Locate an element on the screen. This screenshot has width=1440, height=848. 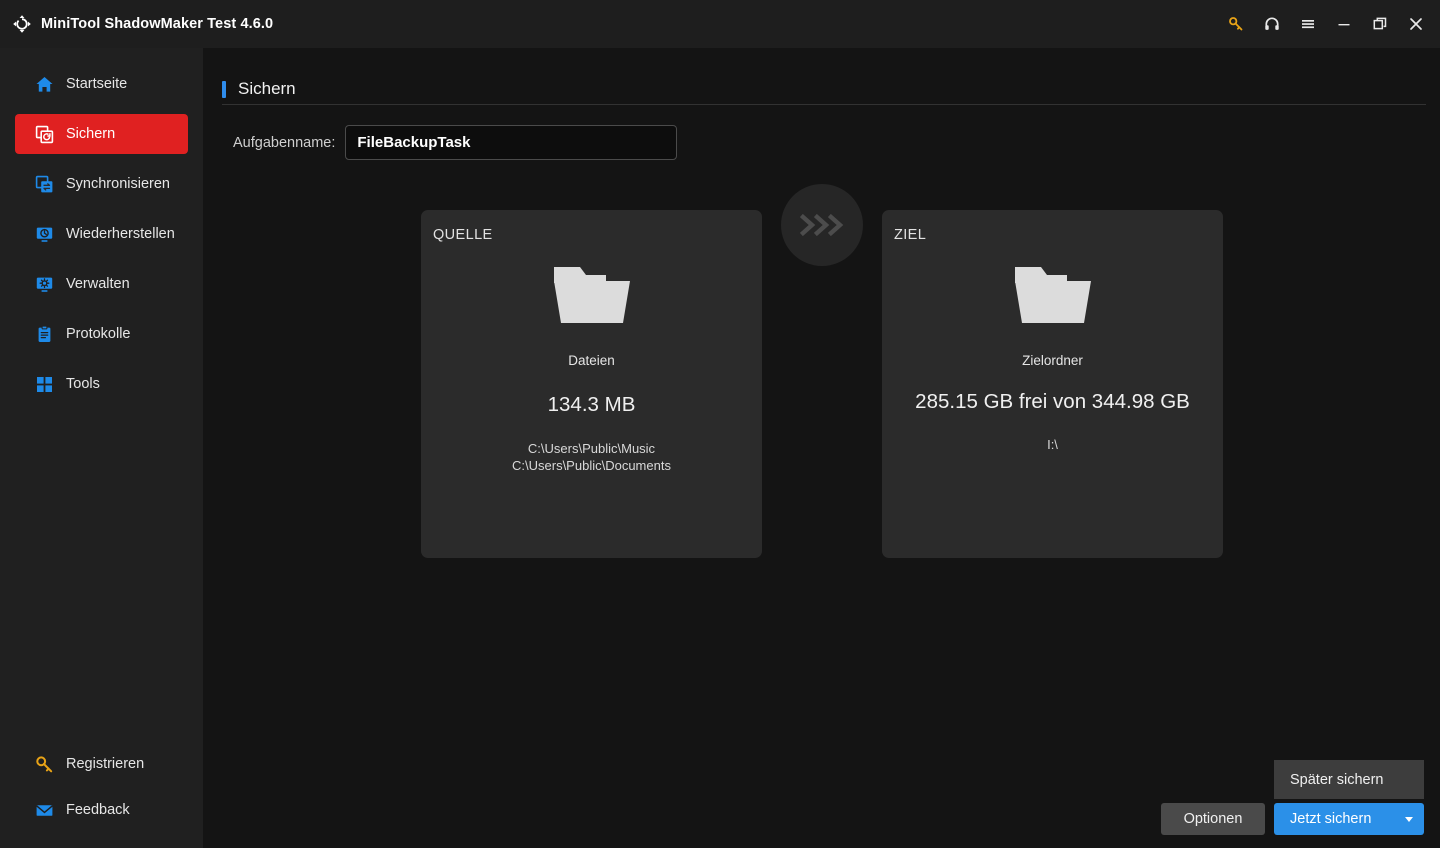
sidebar-item-startseite: Startseite is located at coordinates (101, 84).